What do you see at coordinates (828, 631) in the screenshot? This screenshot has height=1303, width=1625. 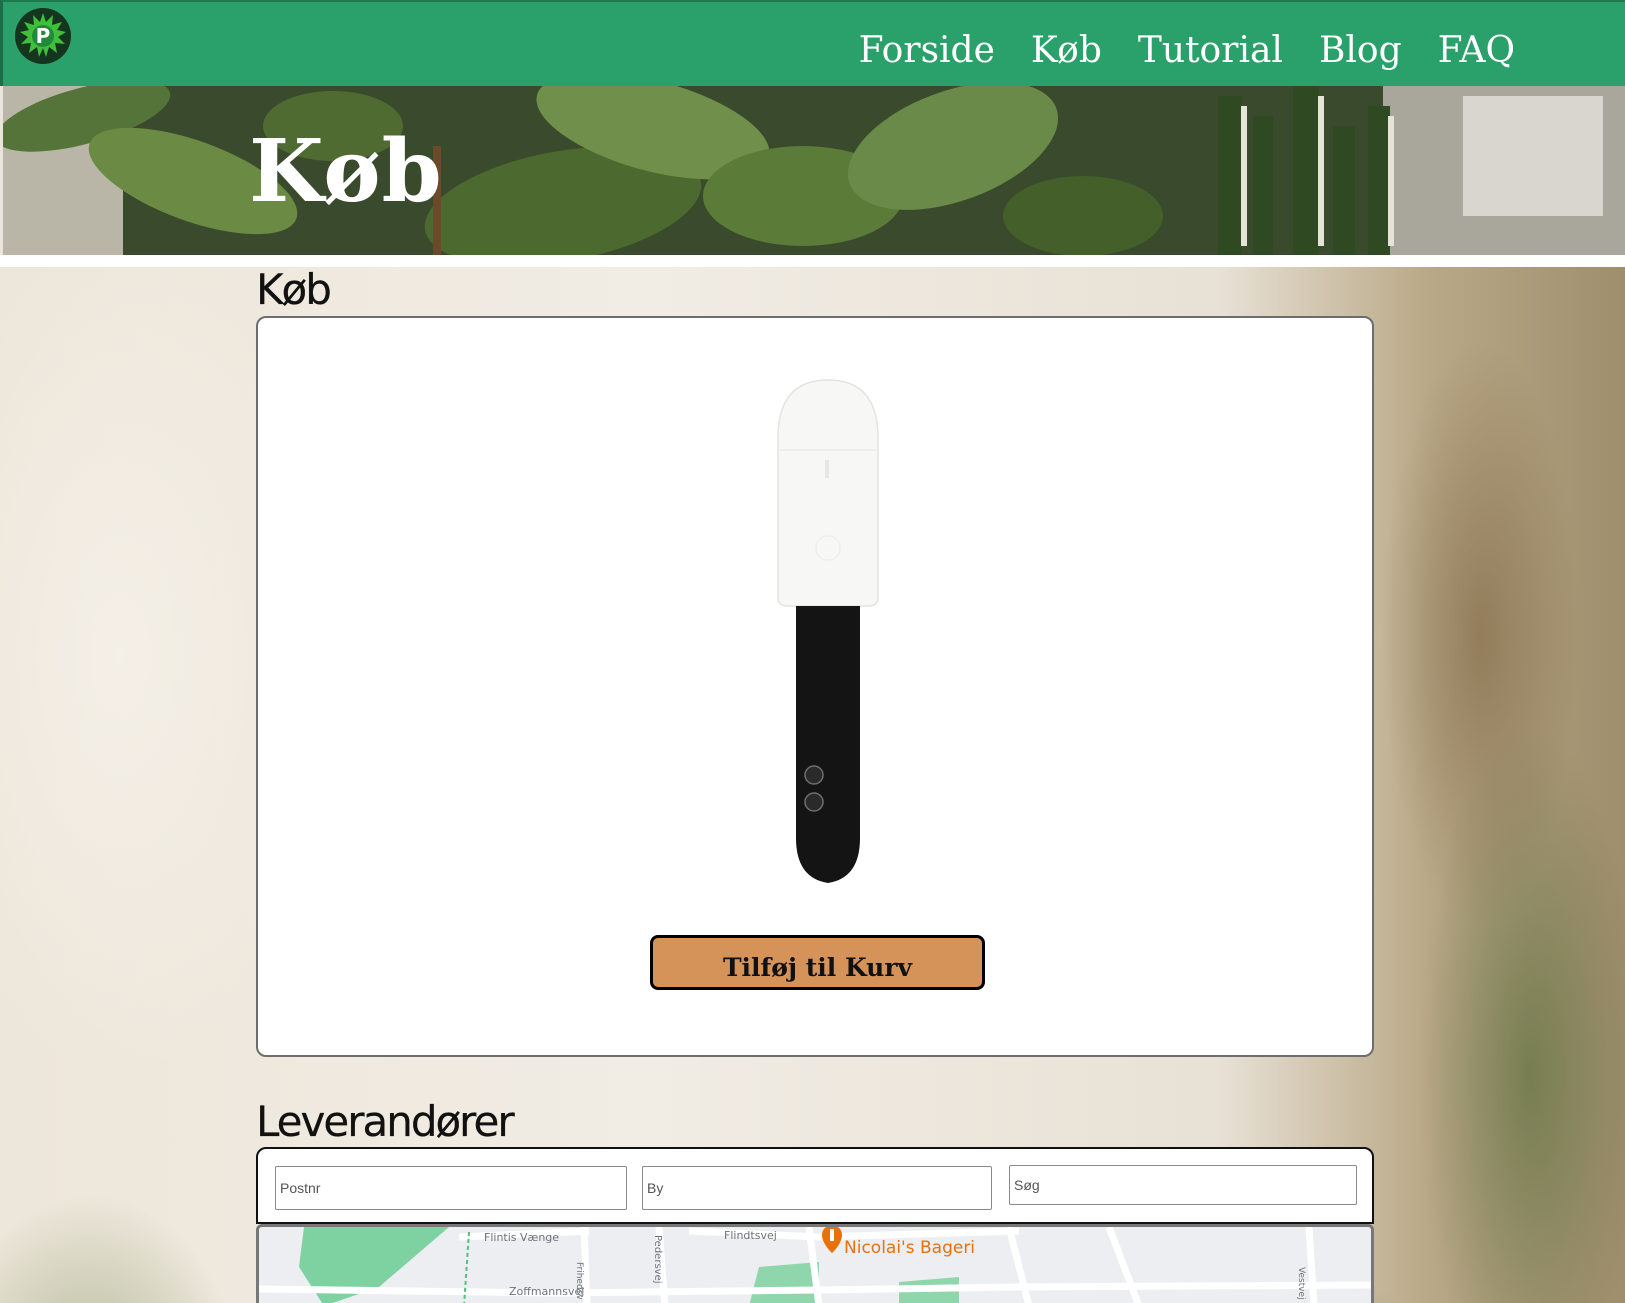 I see `soil-sensor-image` at bounding box center [828, 631].